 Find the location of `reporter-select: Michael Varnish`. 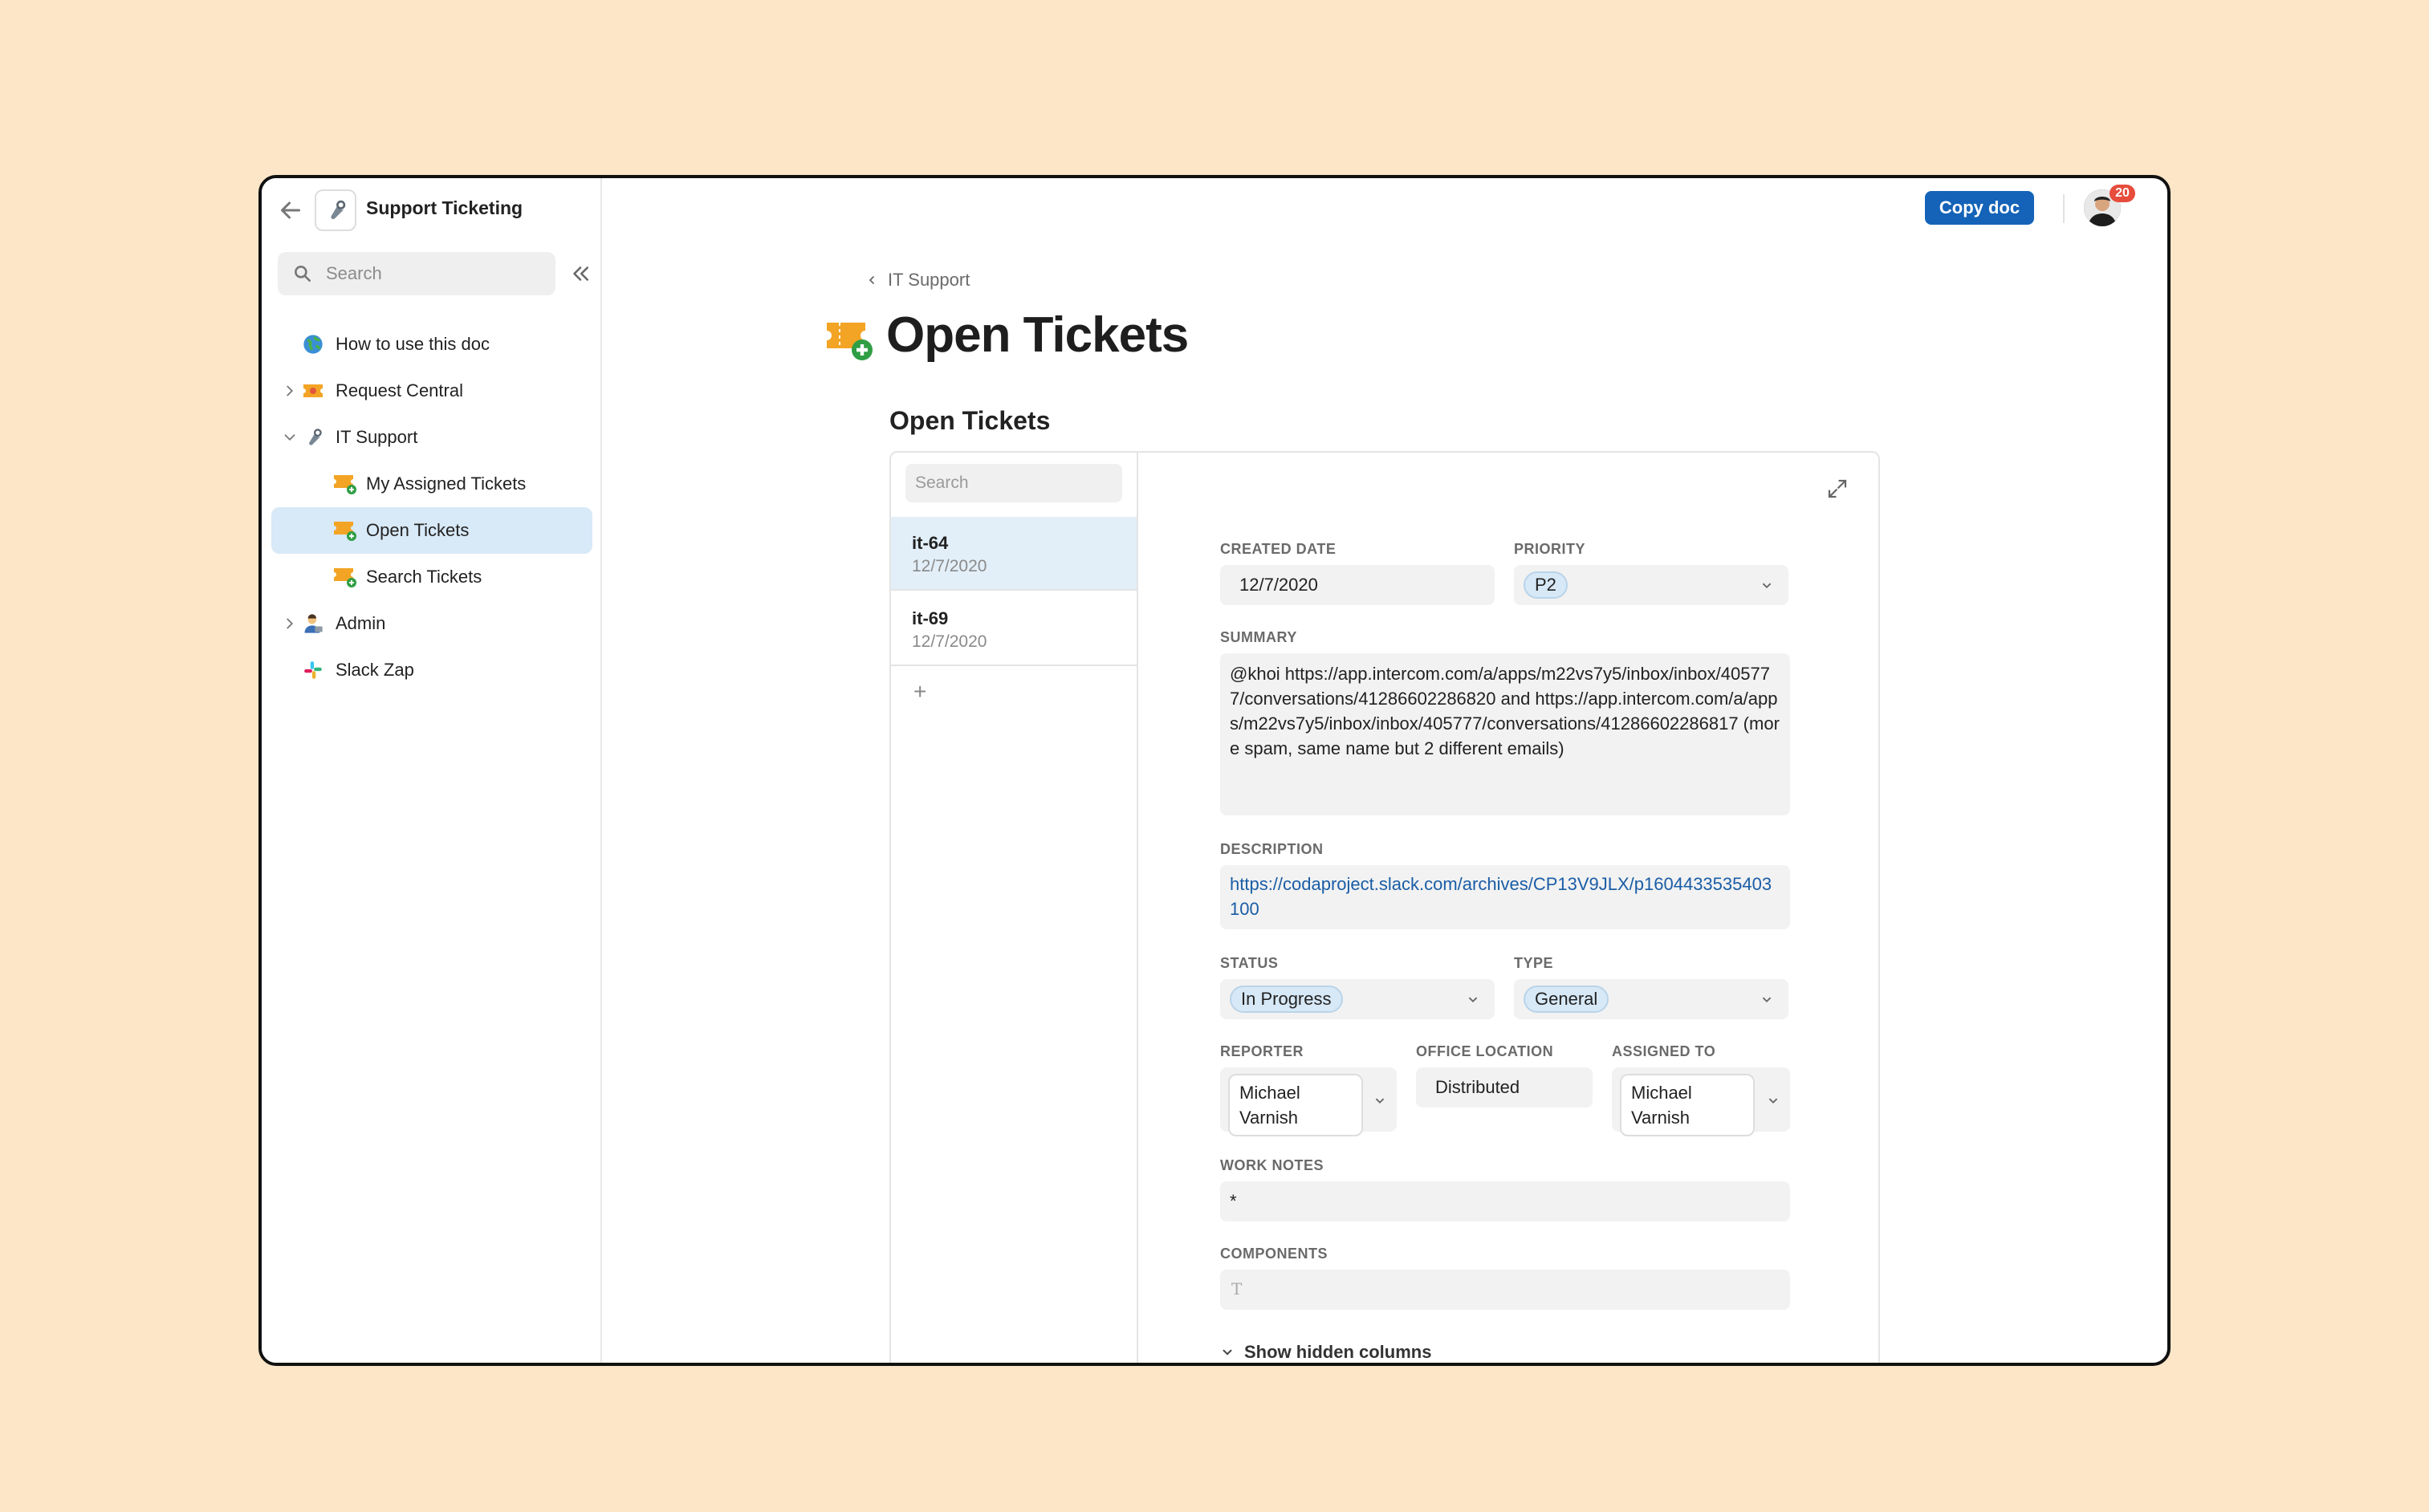

reporter-select: Michael Varnish is located at coordinates (1308, 1101).